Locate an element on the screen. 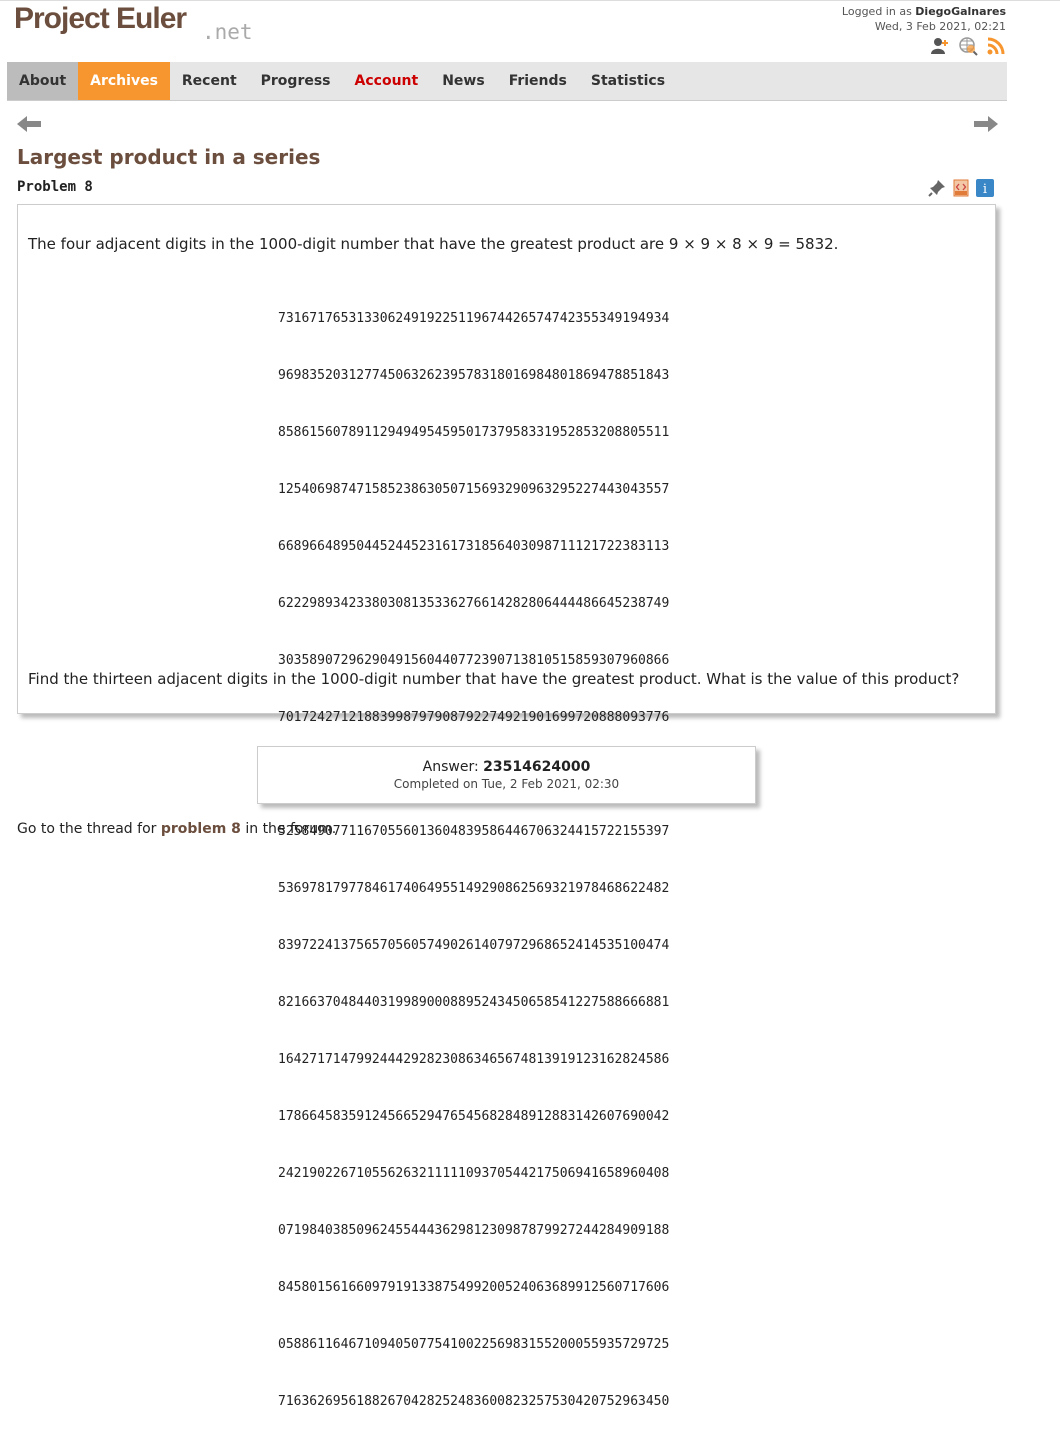  previous-problem-arrow-icon is located at coordinates (29, 124).